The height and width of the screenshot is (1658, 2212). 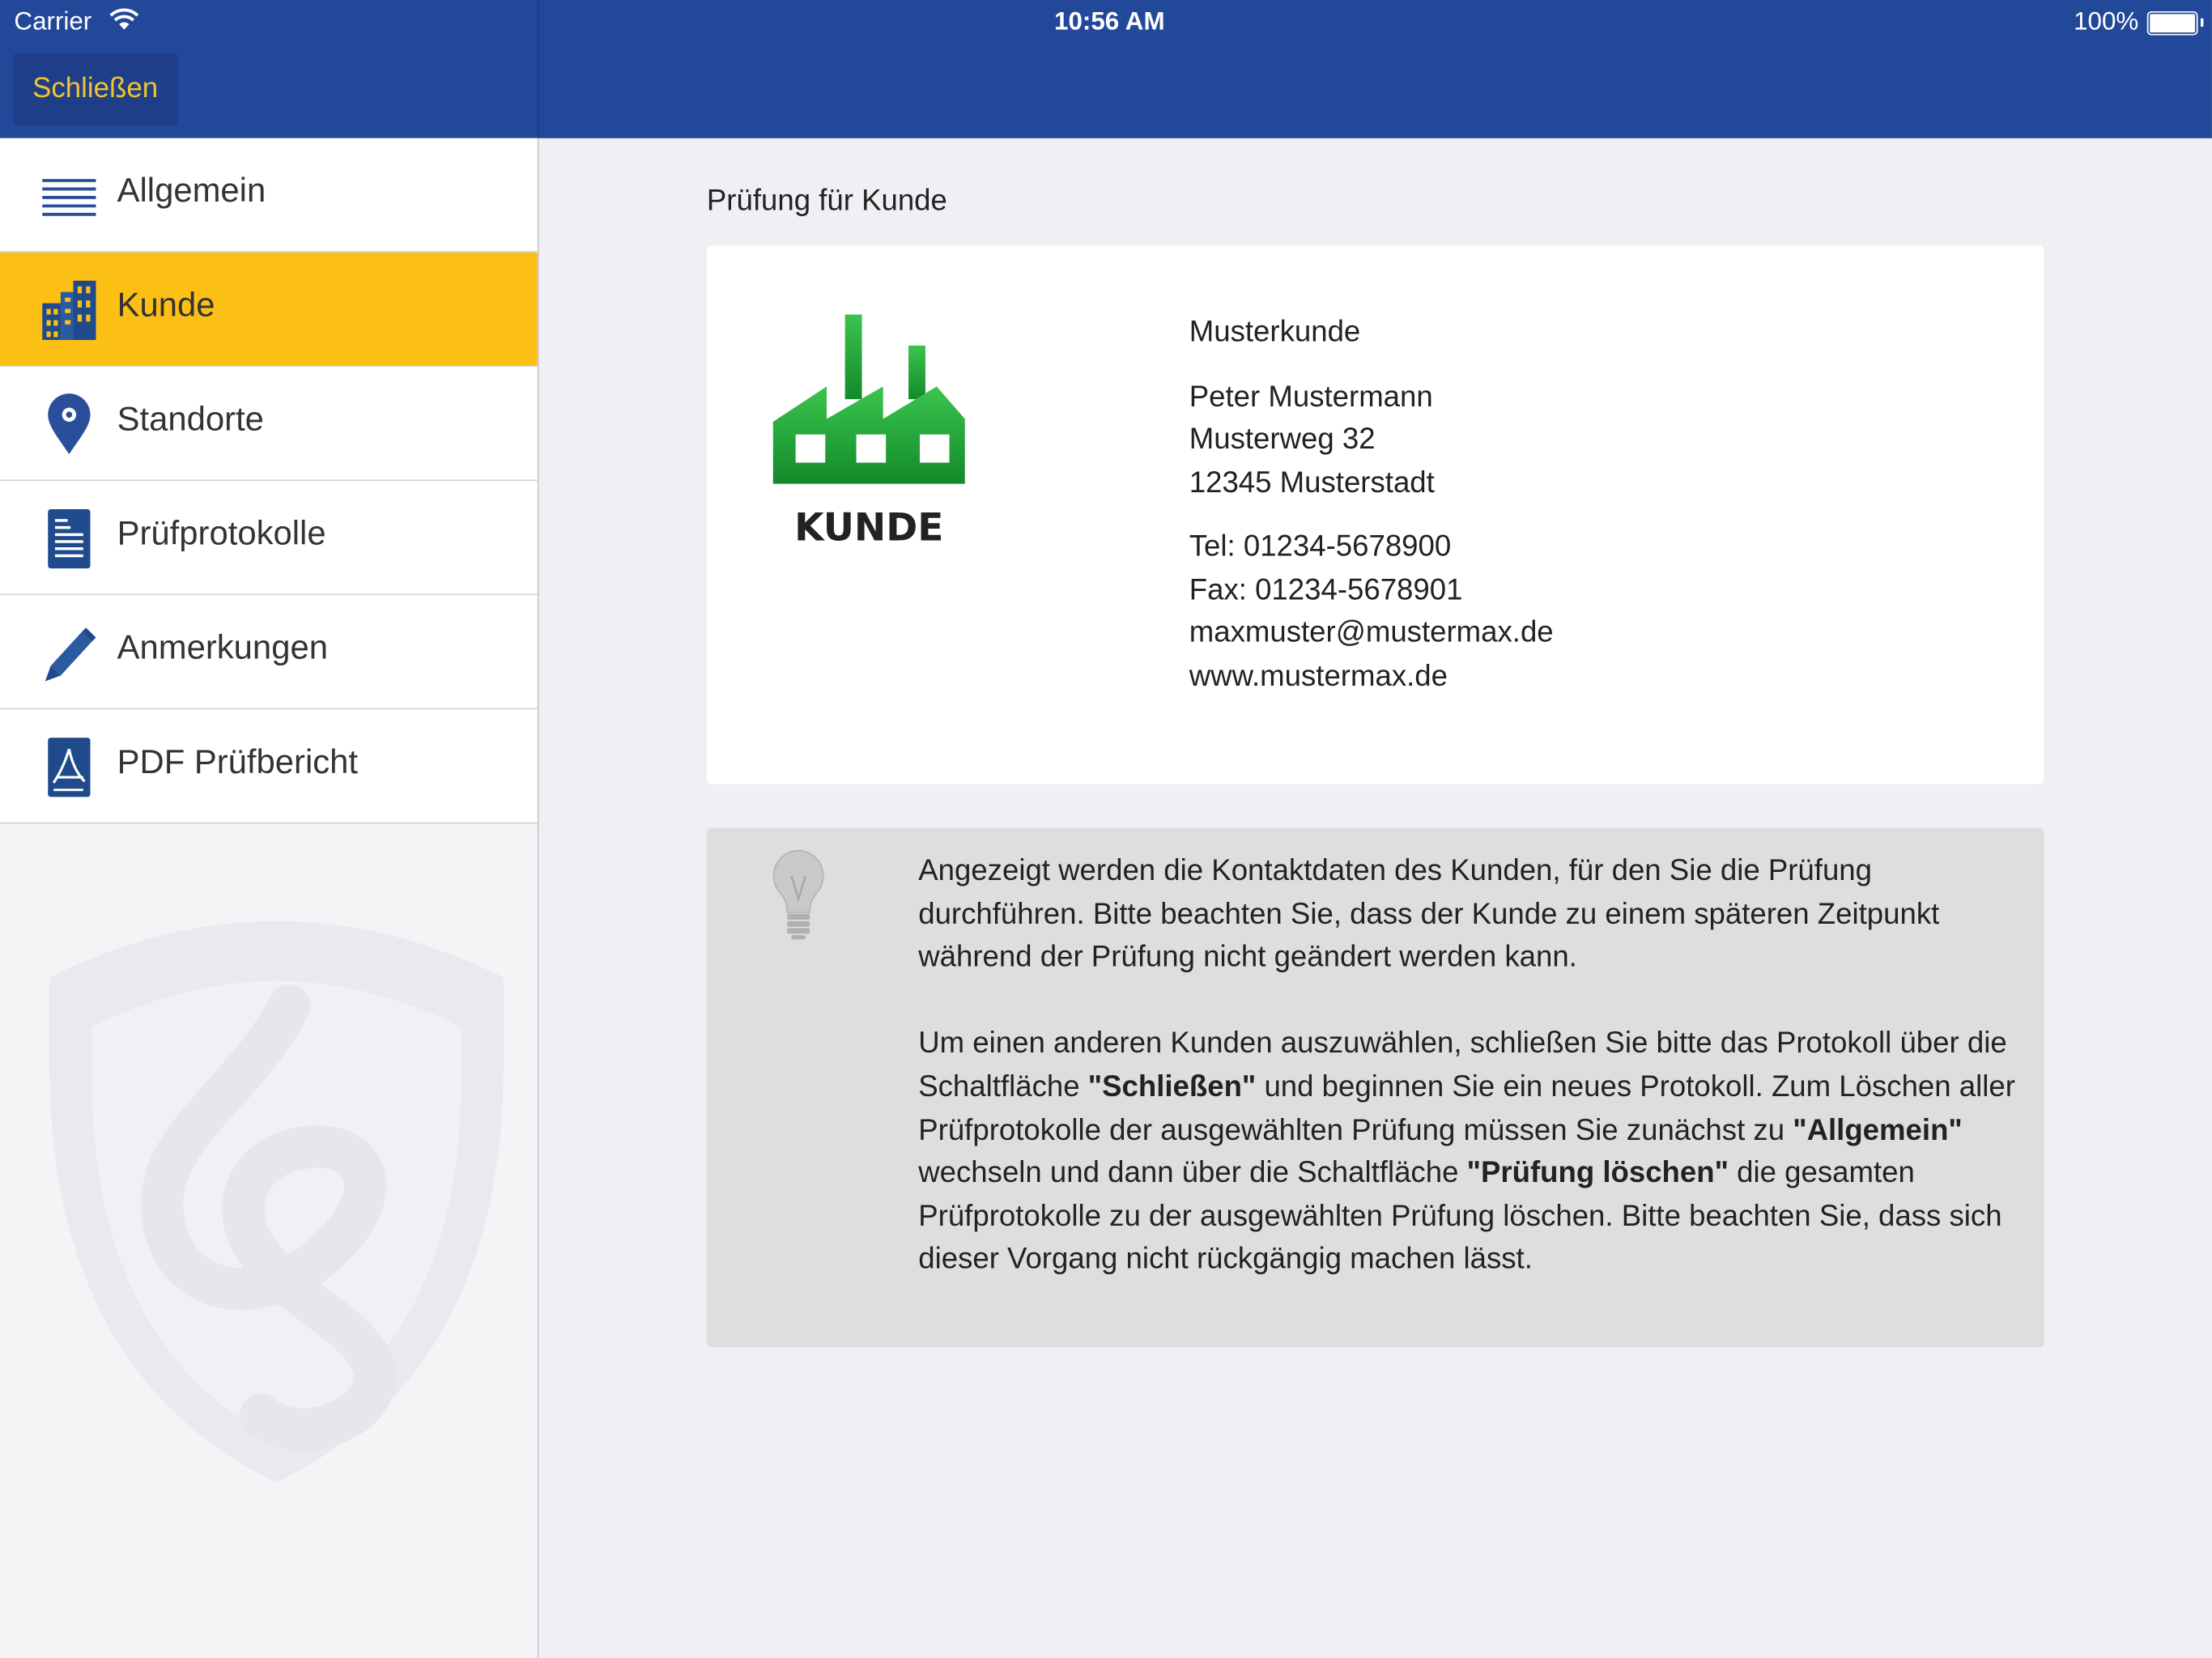 I want to click on sidebar-item-pruefprotokolle: Prüfprotokolle, so click(x=269, y=538).